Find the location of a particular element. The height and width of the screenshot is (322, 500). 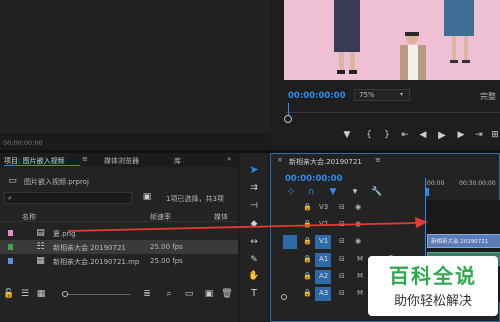

settings-icon: ▾ is located at coordinates (355, 192).